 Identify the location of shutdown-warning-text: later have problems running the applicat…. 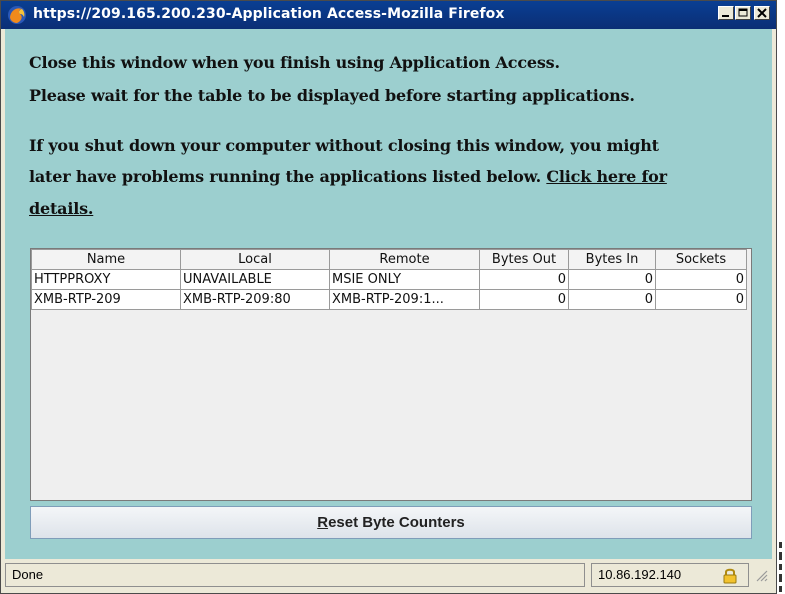
(288, 176).